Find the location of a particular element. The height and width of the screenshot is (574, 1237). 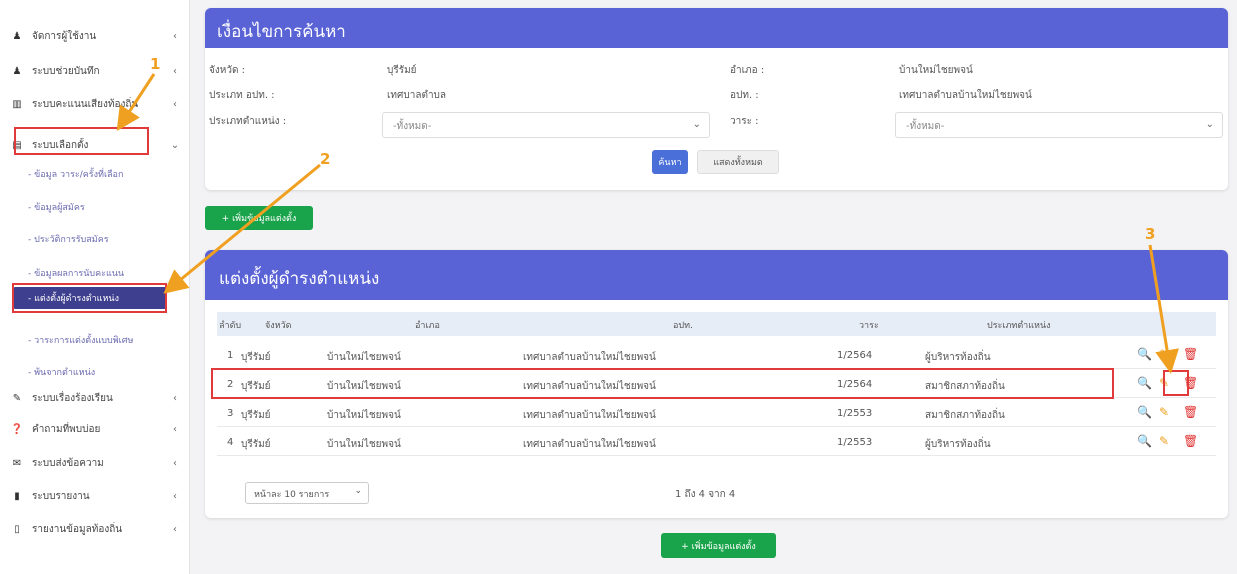

annotation-number-2: 2 is located at coordinates (325, 159).